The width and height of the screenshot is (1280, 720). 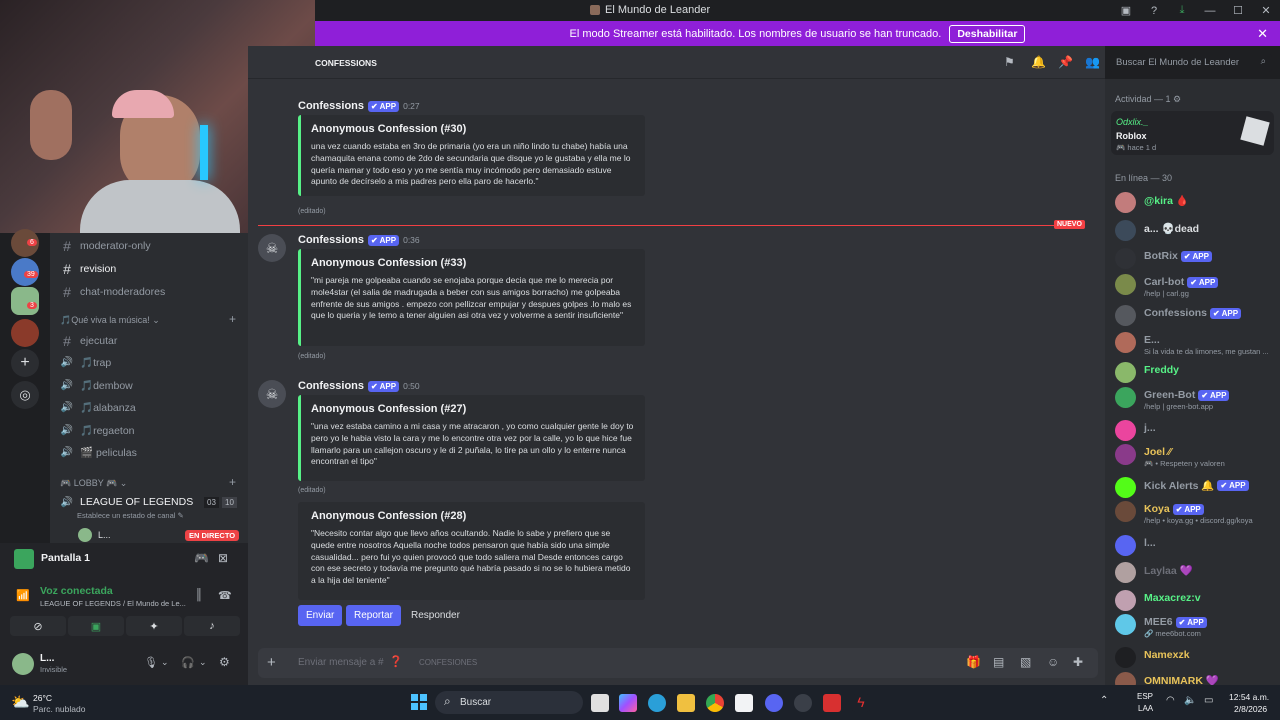 I want to click on voice-channel-lol: 🔊 LEAGUE OF LEGENDS, so click(x=126, y=502).